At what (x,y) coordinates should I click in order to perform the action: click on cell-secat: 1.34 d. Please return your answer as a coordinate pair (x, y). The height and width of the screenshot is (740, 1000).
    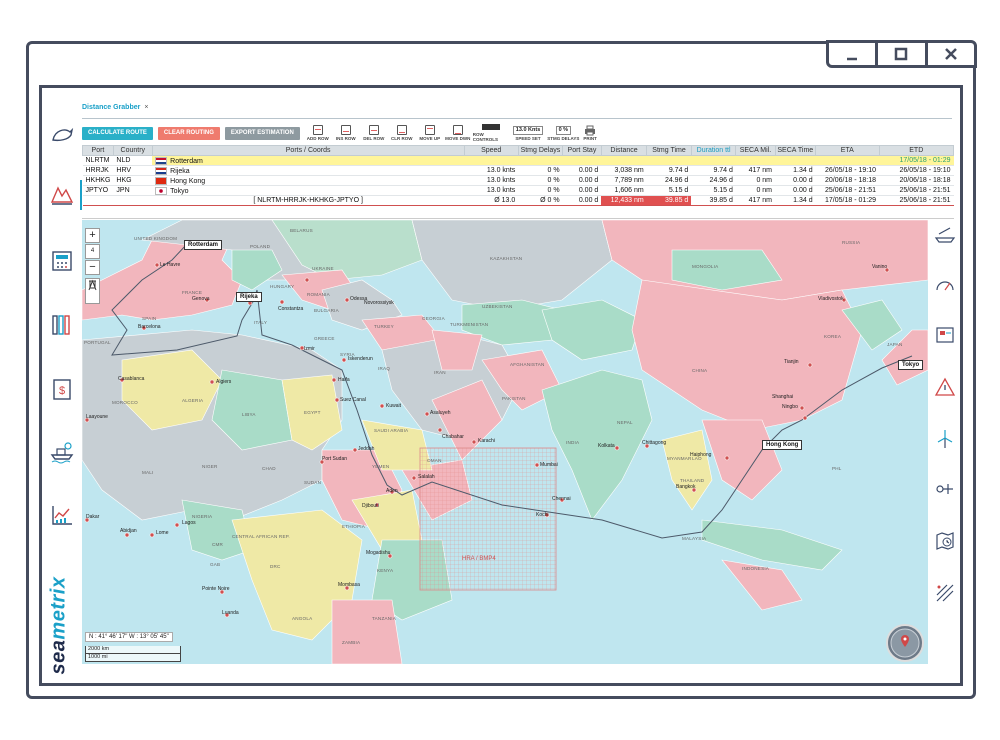
    Looking at the image, I should click on (795, 170).